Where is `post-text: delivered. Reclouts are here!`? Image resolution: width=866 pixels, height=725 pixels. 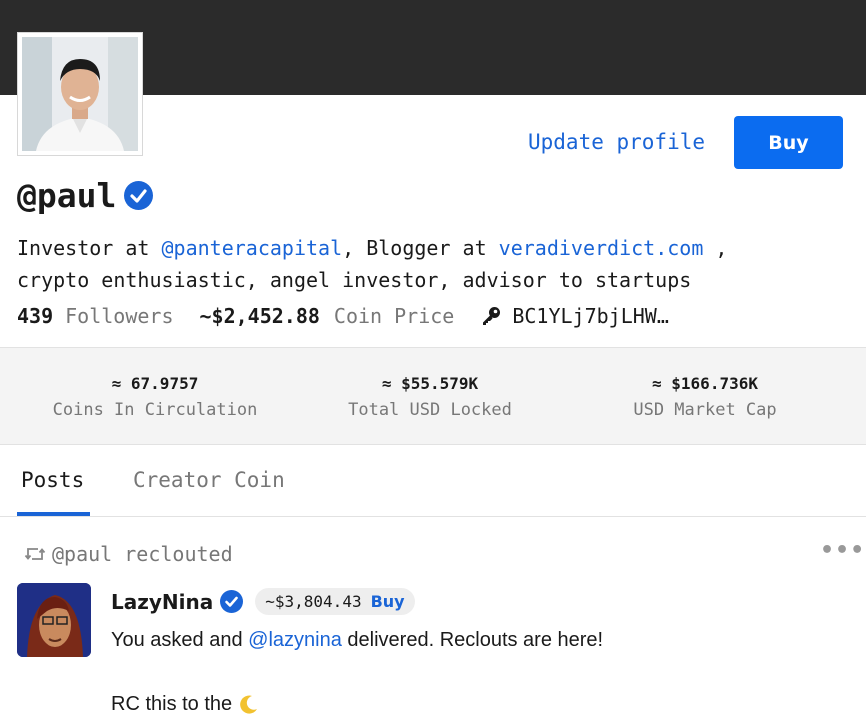
post-text: delivered. Reclouts are here! is located at coordinates (472, 640).